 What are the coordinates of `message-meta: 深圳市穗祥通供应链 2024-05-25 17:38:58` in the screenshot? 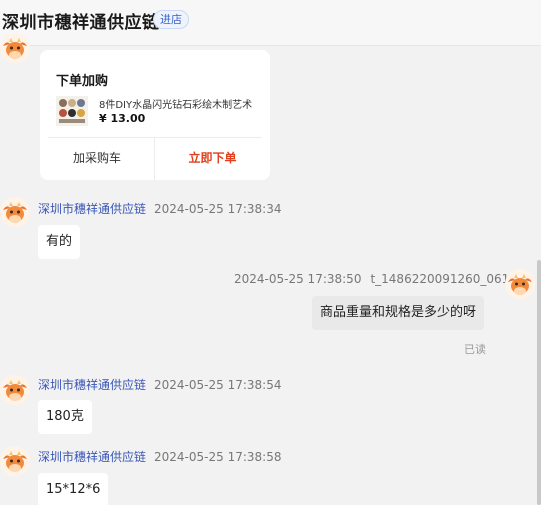 It's located at (159, 456).